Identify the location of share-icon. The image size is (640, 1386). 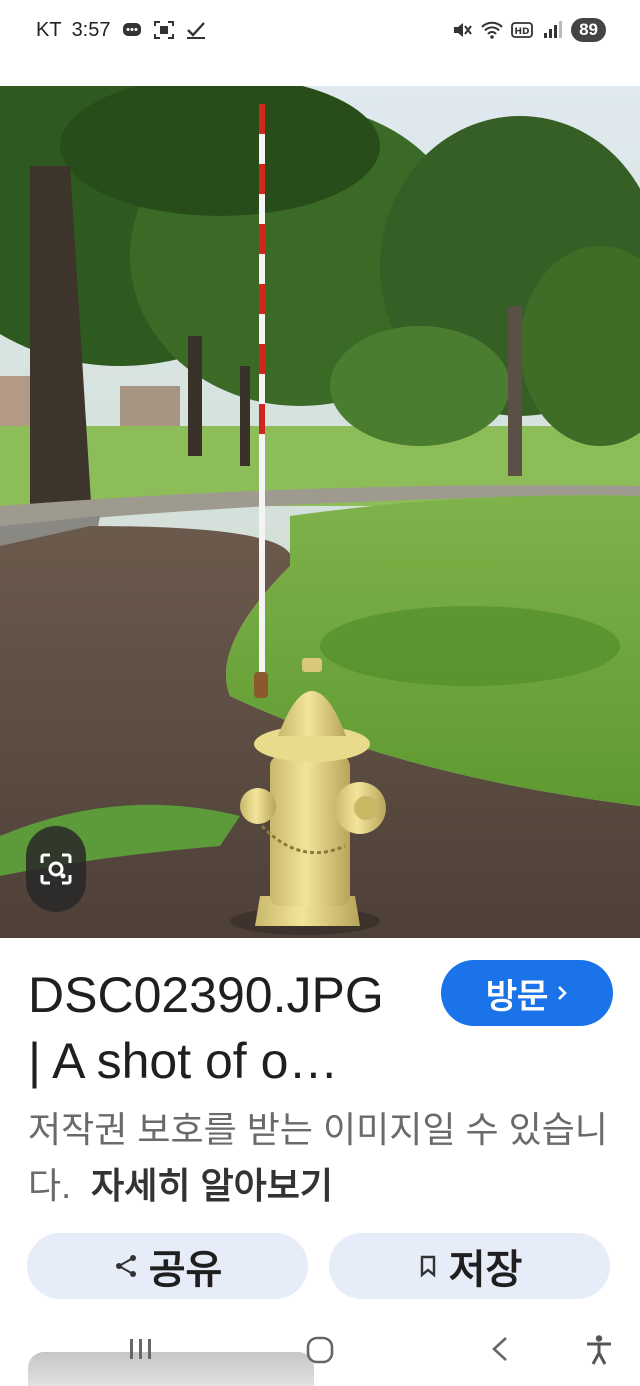
(125, 1266).